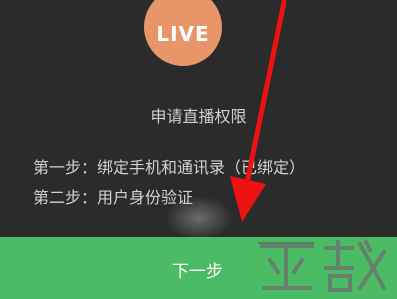 The width and height of the screenshot is (397, 299). I want to click on arrow-head, so click(248, 199).